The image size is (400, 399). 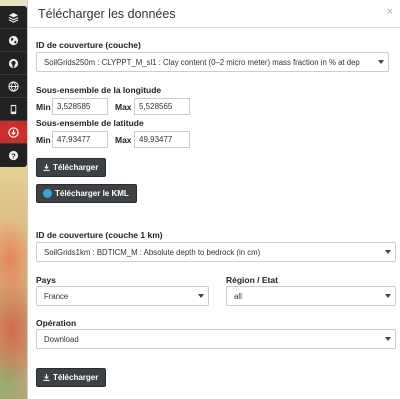 I want to click on lon-min-input: 3,528585, so click(x=80, y=106).